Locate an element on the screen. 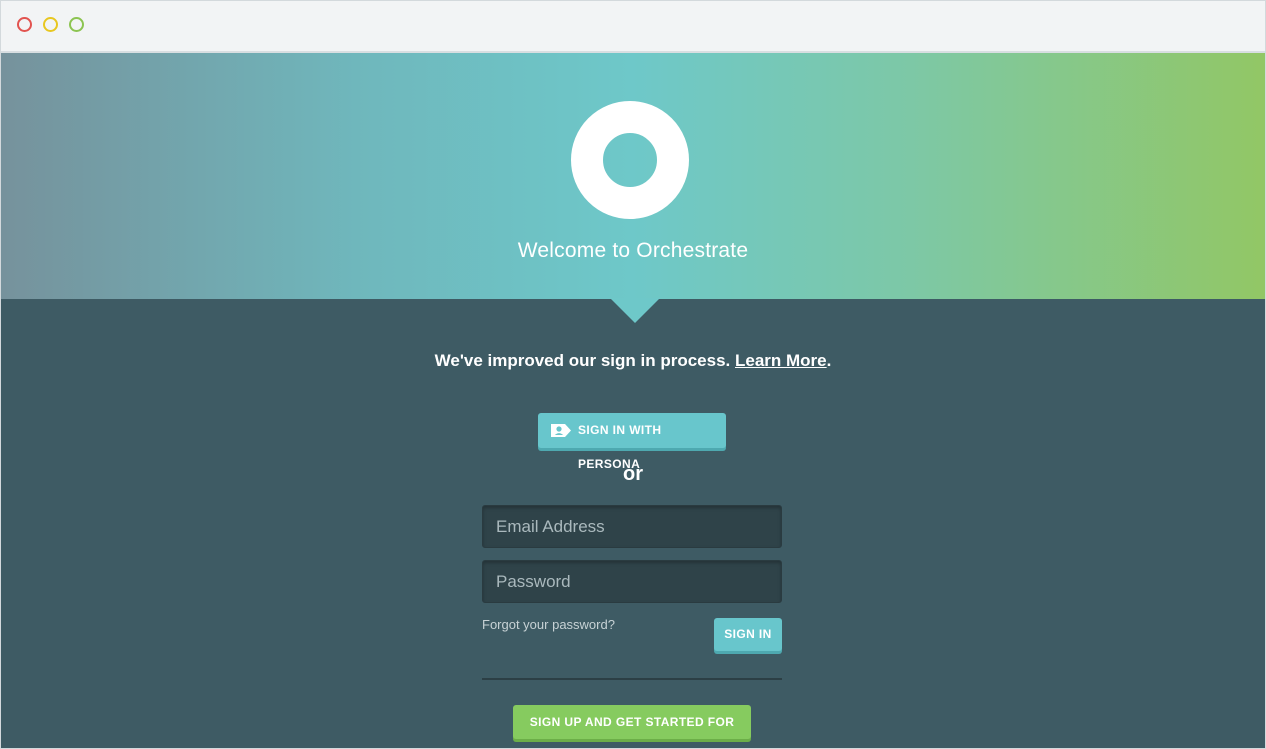 The image size is (1266, 749). email-input is located at coordinates (636, 526).